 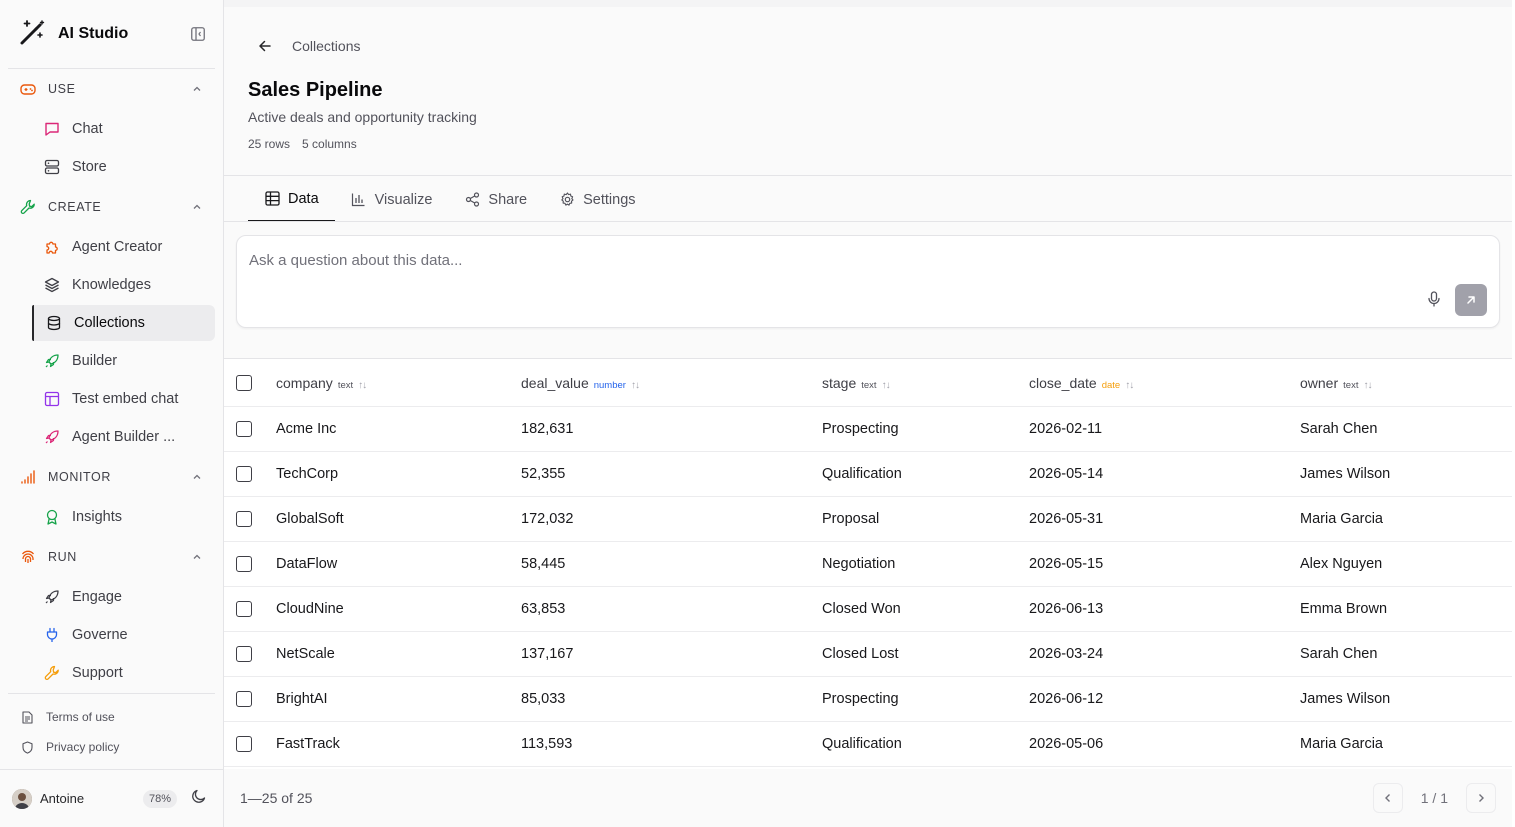 What do you see at coordinates (925, 383) in the screenshot?
I see `column-header-stage: stage text ↑↓` at bounding box center [925, 383].